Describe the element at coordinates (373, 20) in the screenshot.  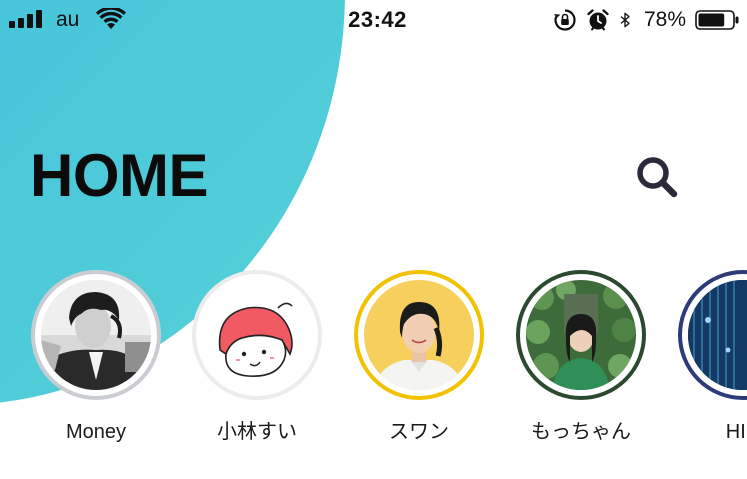
I see `status-bar: au 23:42 78%` at that location.